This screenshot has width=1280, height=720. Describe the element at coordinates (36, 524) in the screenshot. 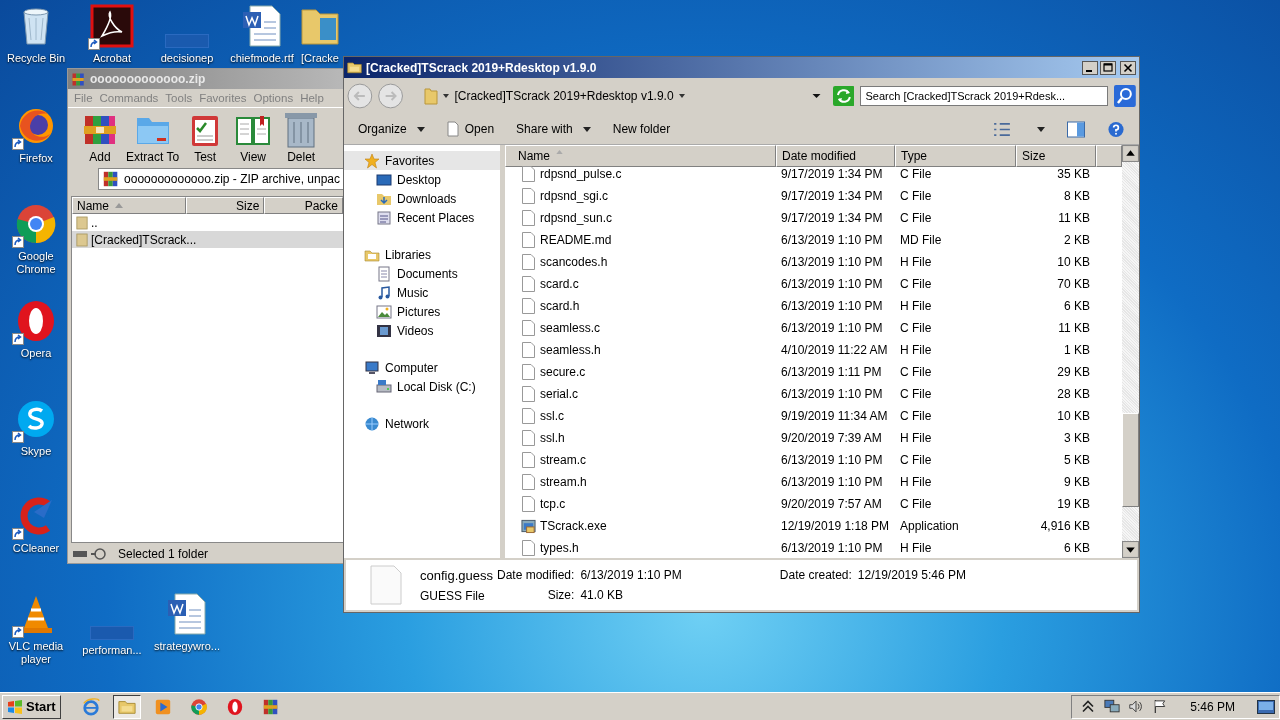

I see `desktop-shortcut: CCleaner` at that location.